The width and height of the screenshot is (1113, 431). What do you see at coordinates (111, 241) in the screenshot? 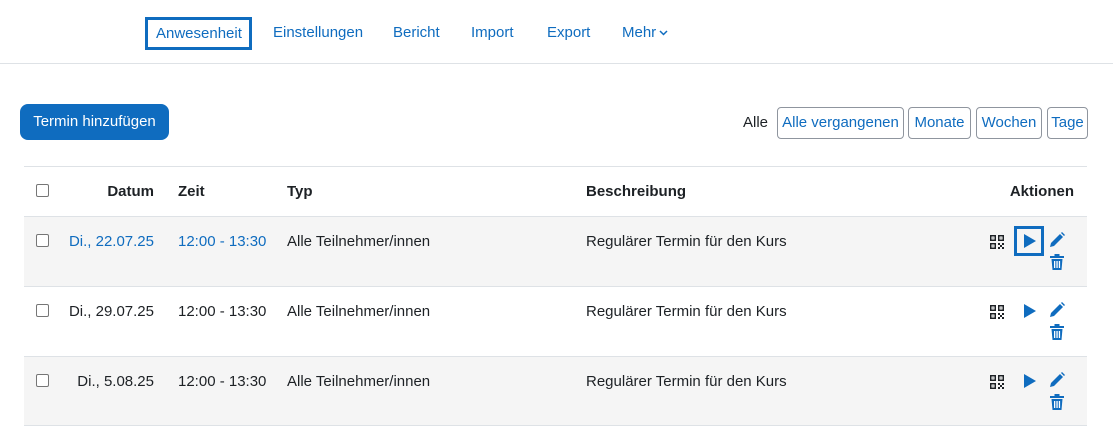
I see `session-date: Di., 22.07.25` at bounding box center [111, 241].